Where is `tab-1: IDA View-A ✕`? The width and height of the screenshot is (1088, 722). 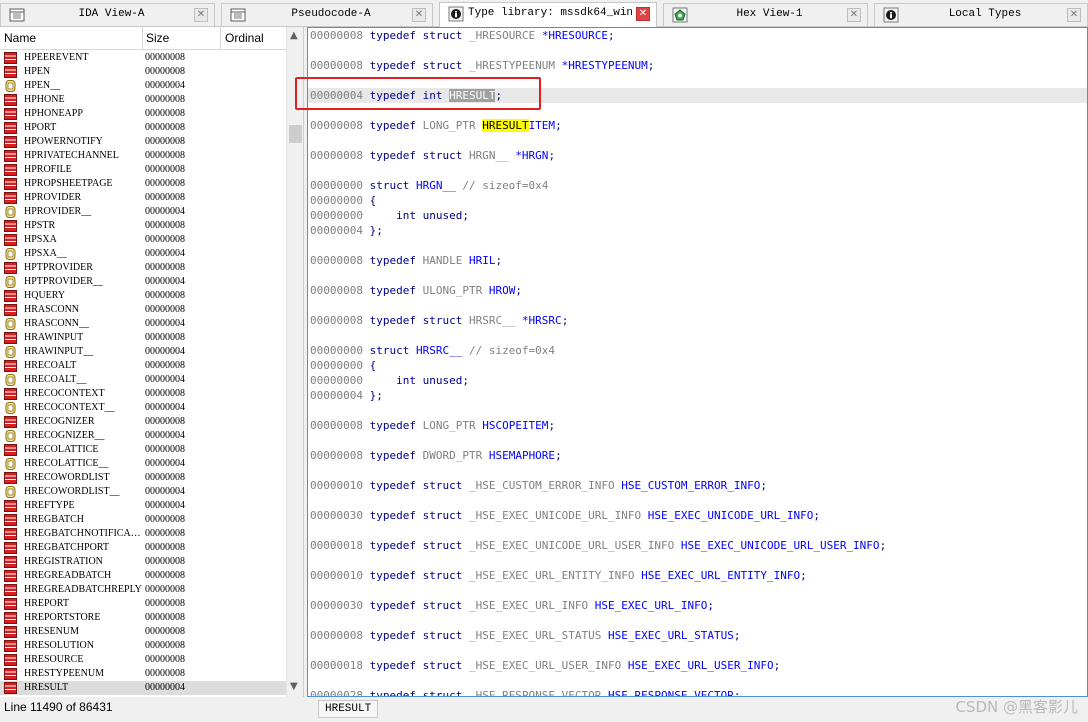
tab-1: IDA View-A ✕ is located at coordinates (107, 14).